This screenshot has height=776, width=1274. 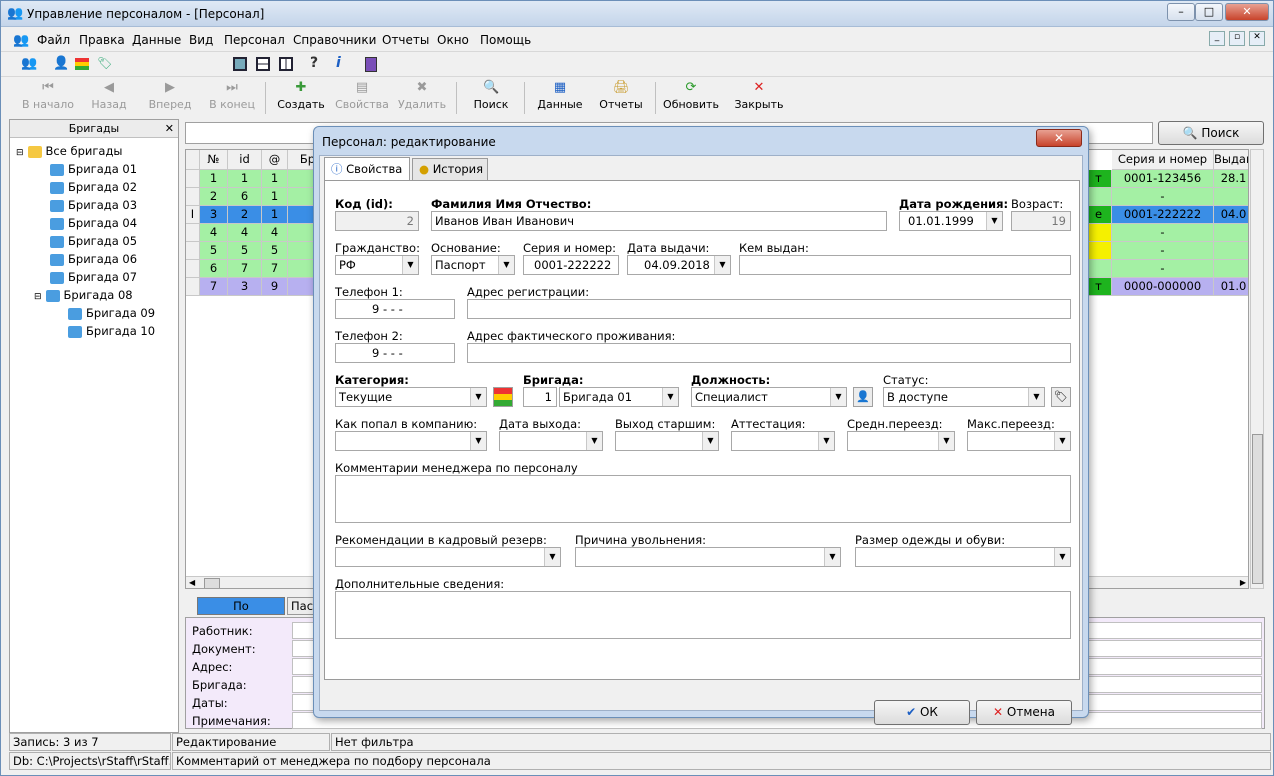 What do you see at coordinates (275, 269) in the screenshot?
I see `table-cell: 7` at bounding box center [275, 269].